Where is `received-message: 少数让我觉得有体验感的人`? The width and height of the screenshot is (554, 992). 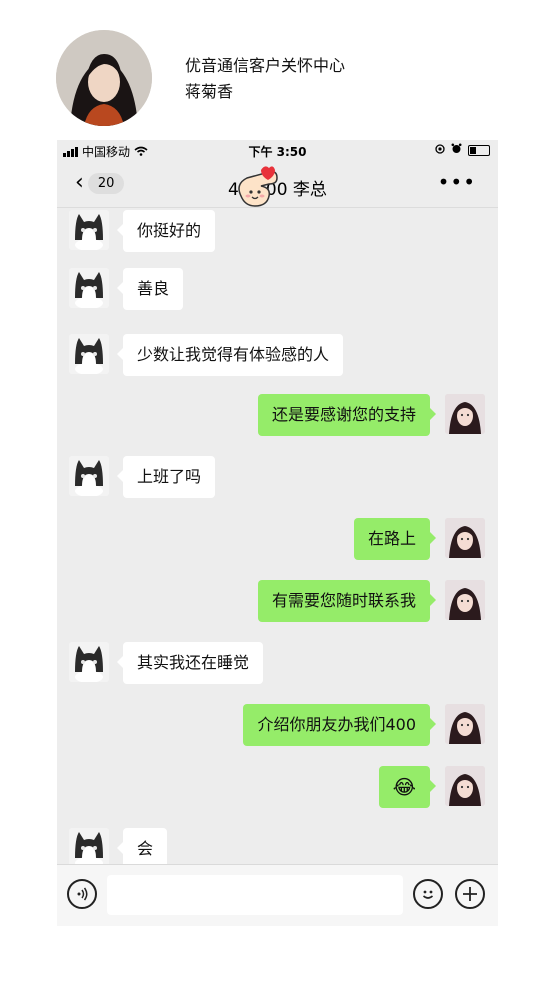 received-message: 少数让我觉得有体验感的人 is located at coordinates (230, 355).